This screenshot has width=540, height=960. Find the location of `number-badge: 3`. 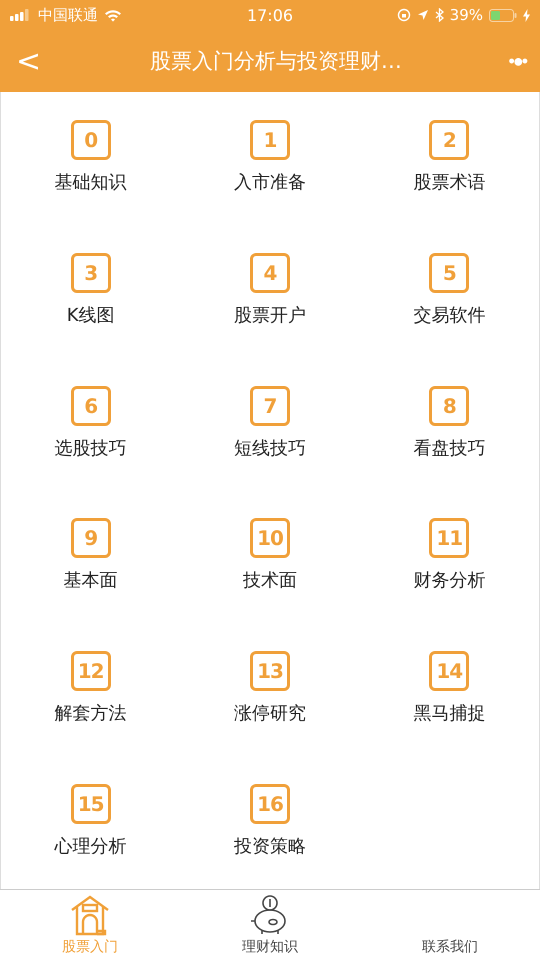

number-badge: 3 is located at coordinates (90, 272).